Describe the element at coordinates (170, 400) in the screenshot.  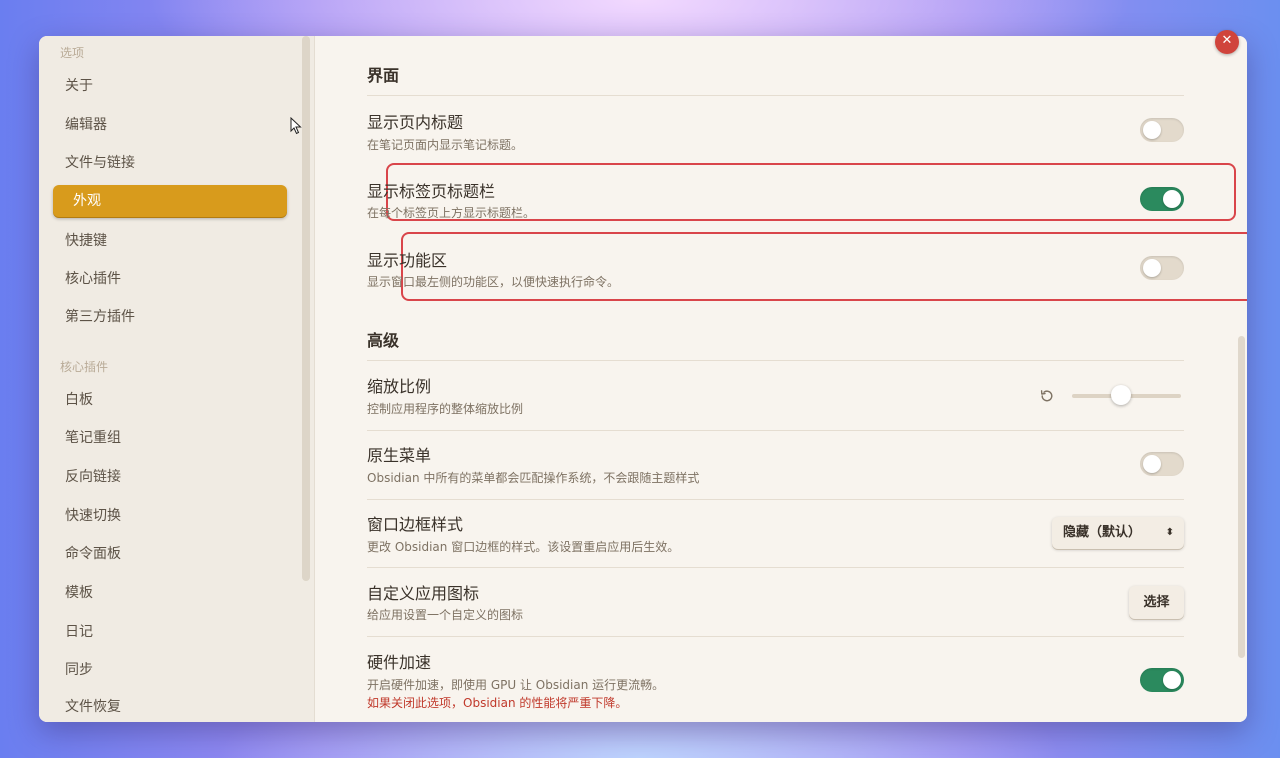
I see `sidebar-item-canvas: 白板` at that location.